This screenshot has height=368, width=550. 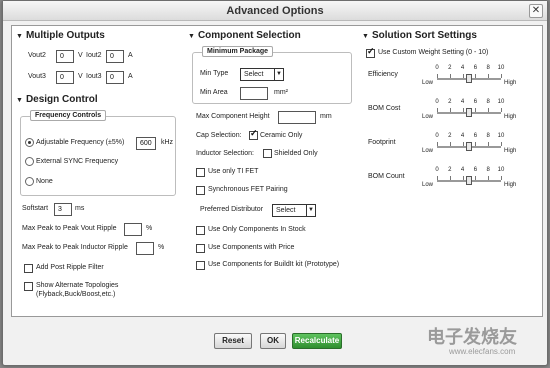 What do you see at coordinates (482, 351) in the screenshot?
I see `watermark-url: www.elecfans.com` at bounding box center [482, 351].